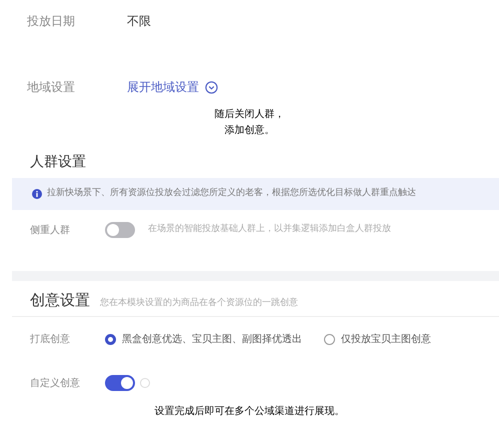 The image size is (499, 425). I want to click on section-title: 创意设置, so click(60, 300).